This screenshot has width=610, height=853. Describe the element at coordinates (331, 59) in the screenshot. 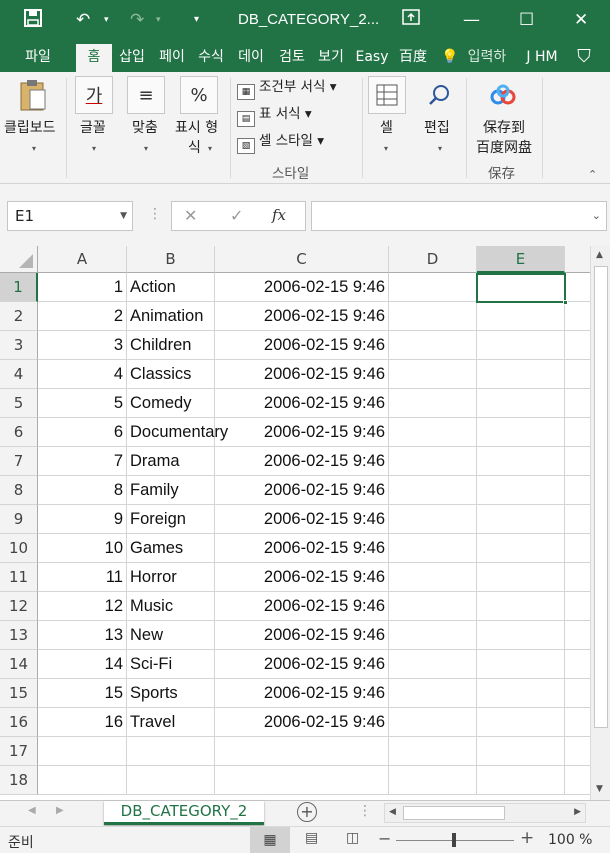

I see `tab-view: 보기` at that location.